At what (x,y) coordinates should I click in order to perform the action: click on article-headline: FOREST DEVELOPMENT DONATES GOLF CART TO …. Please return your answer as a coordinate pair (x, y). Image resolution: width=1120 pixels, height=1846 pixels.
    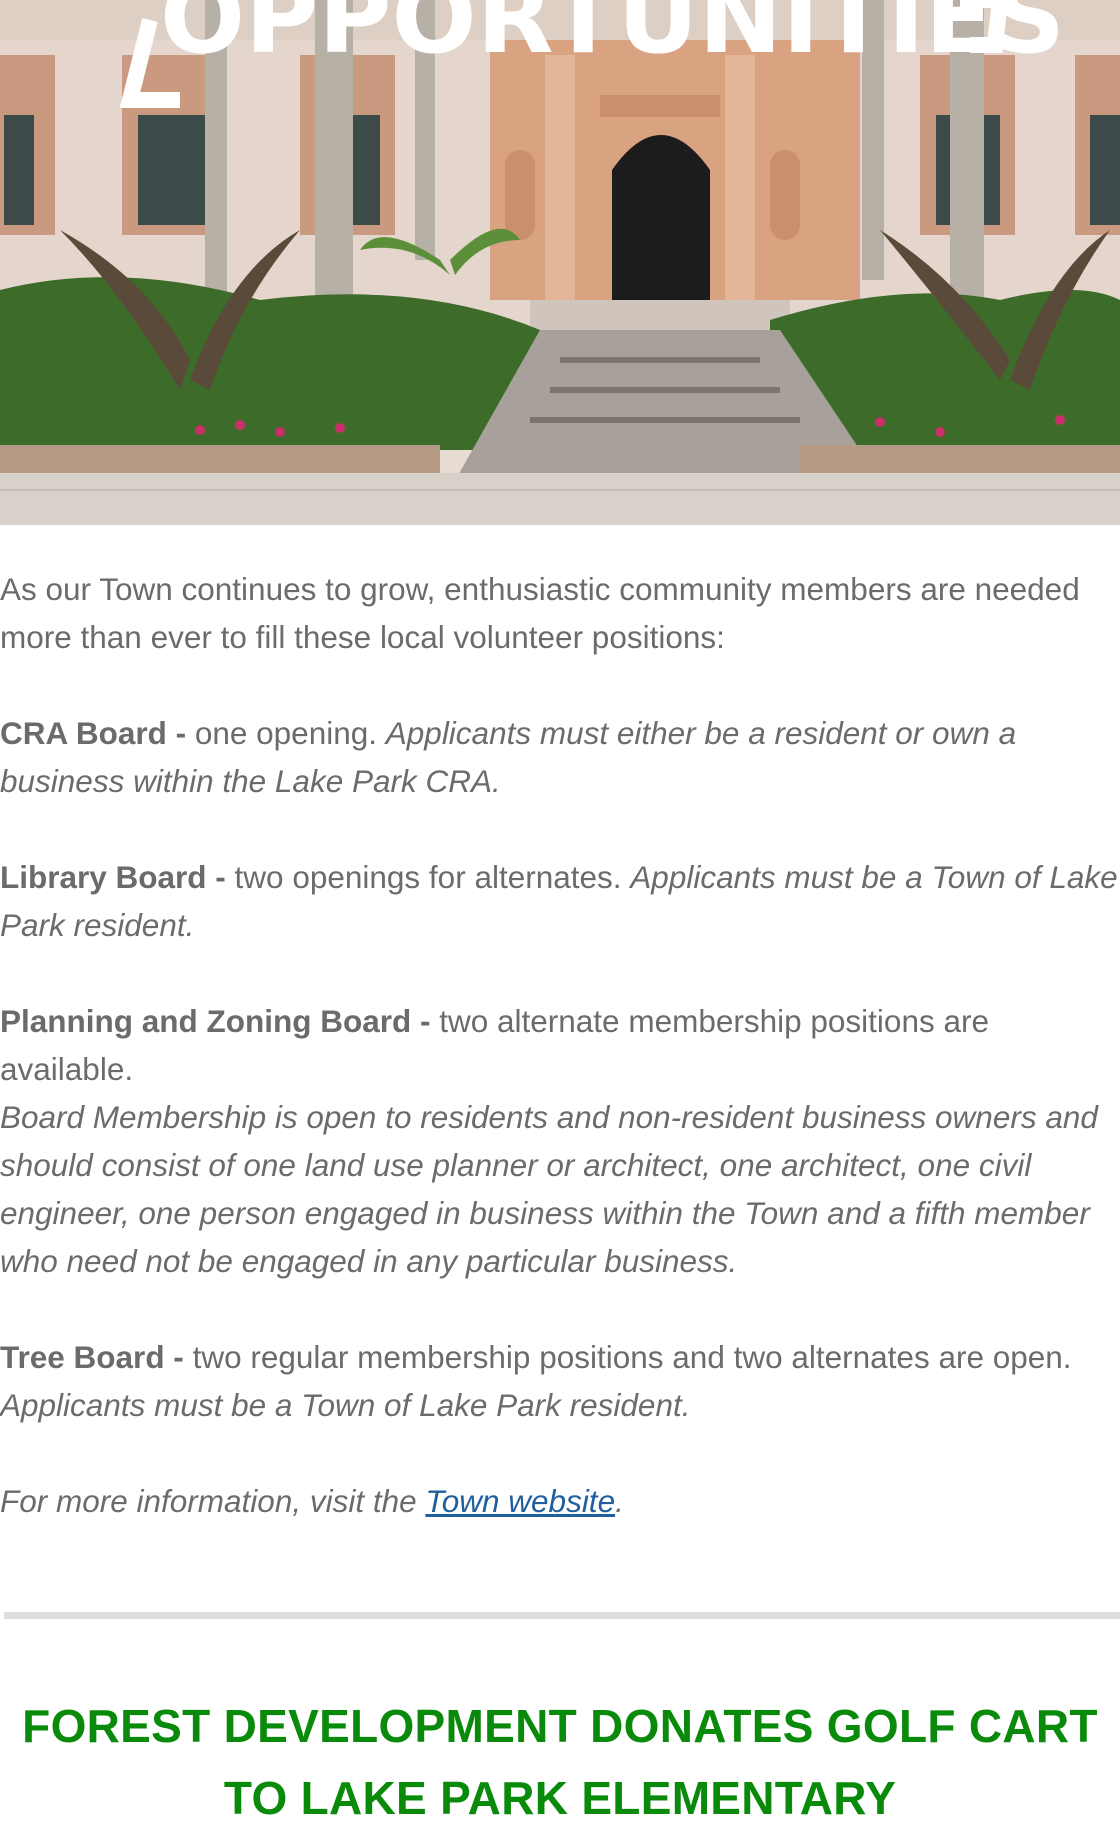
    Looking at the image, I should click on (560, 1762).